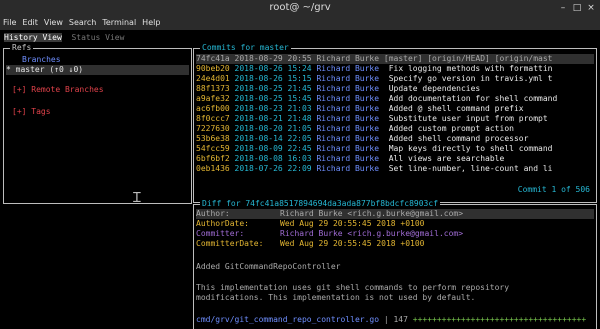 The width and height of the screenshot is (600, 329). Describe the element at coordinates (213, 58) in the screenshot. I see `commit-hash: 74fc41a` at that location.